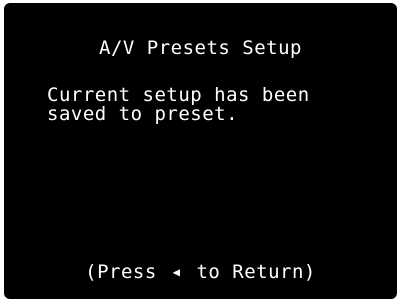  I want to click on status-message: Current setup has been saved to preset., so click(178, 105).